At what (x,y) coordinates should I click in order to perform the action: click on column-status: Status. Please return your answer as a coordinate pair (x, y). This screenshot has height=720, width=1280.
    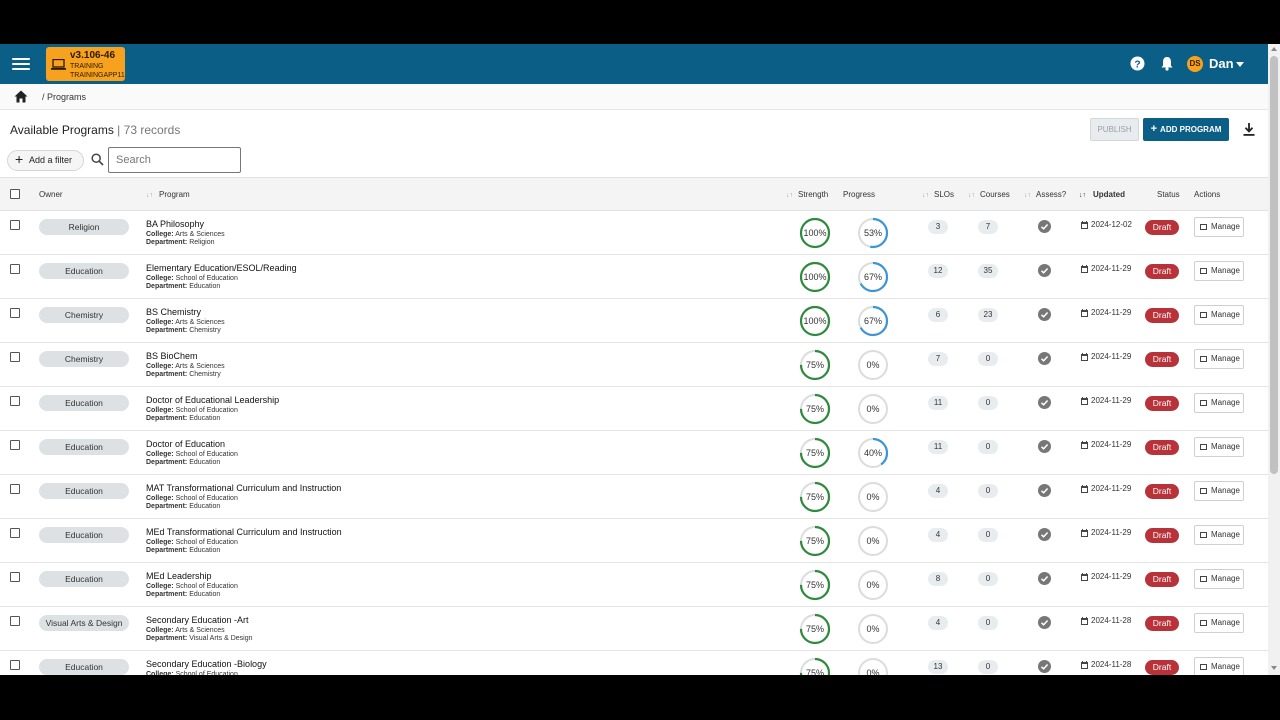
    Looking at the image, I should click on (1168, 194).